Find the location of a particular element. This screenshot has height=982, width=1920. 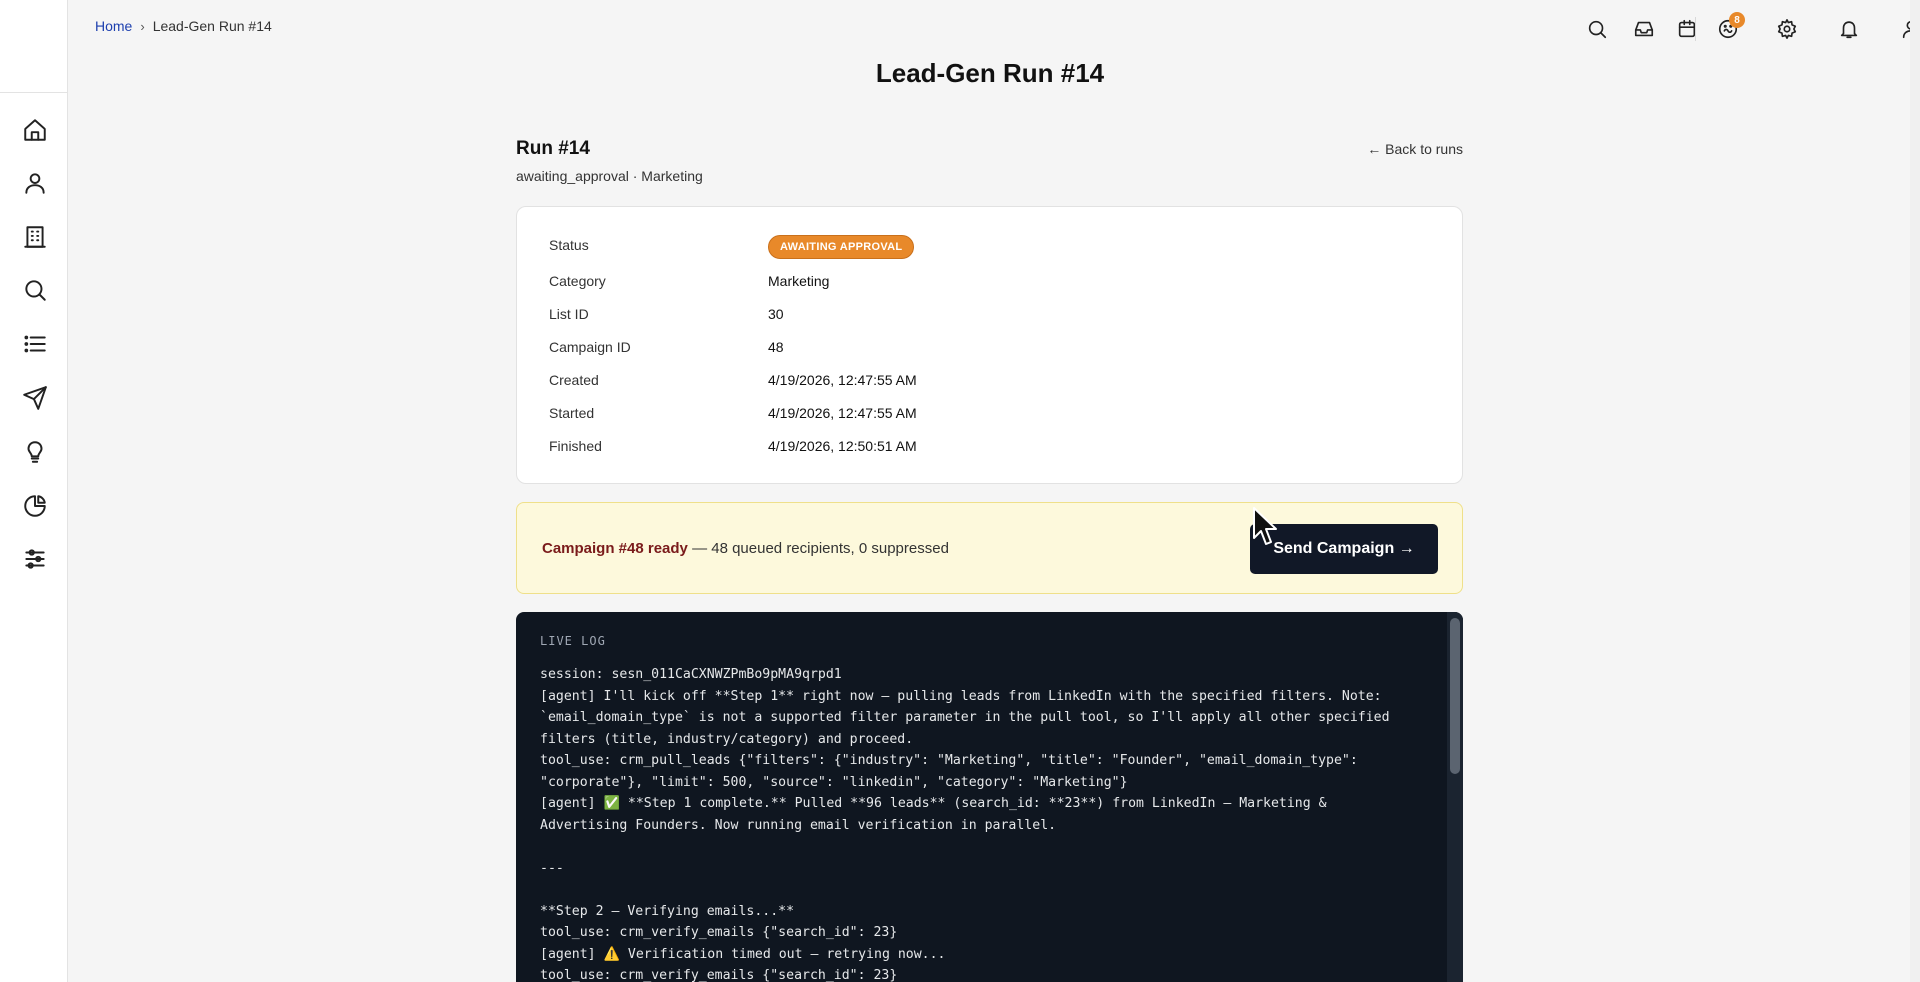

detail-label: Created is located at coordinates (574, 380).